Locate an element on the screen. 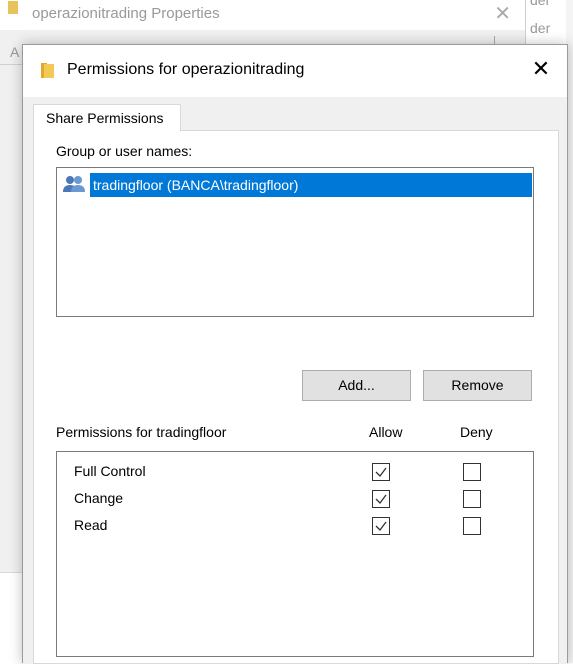  dialog-title-bar: Permissions for operazionitrading ✕ is located at coordinates (295, 71).